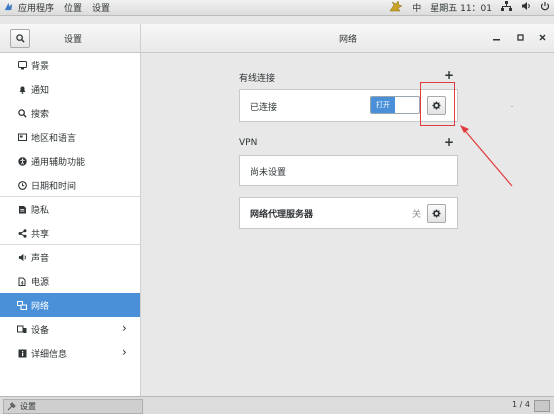 The height and width of the screenshot is (414, 554). What do you see at coordinates (416, 7) in the screenshot?
I see `input-method-indicator: 中` at bounding box center [416, 7].